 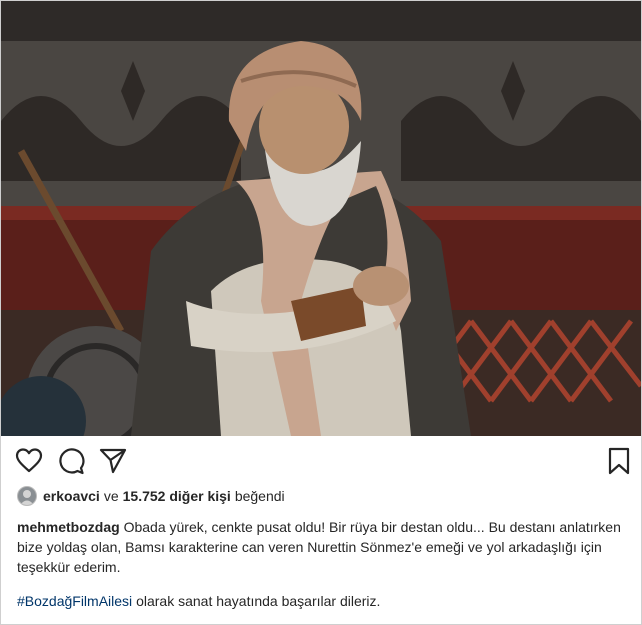 What do you see at coordinates (29, 461) in the screenshot?
I see `heart-outline-icon` at bounding box center [29, 461].